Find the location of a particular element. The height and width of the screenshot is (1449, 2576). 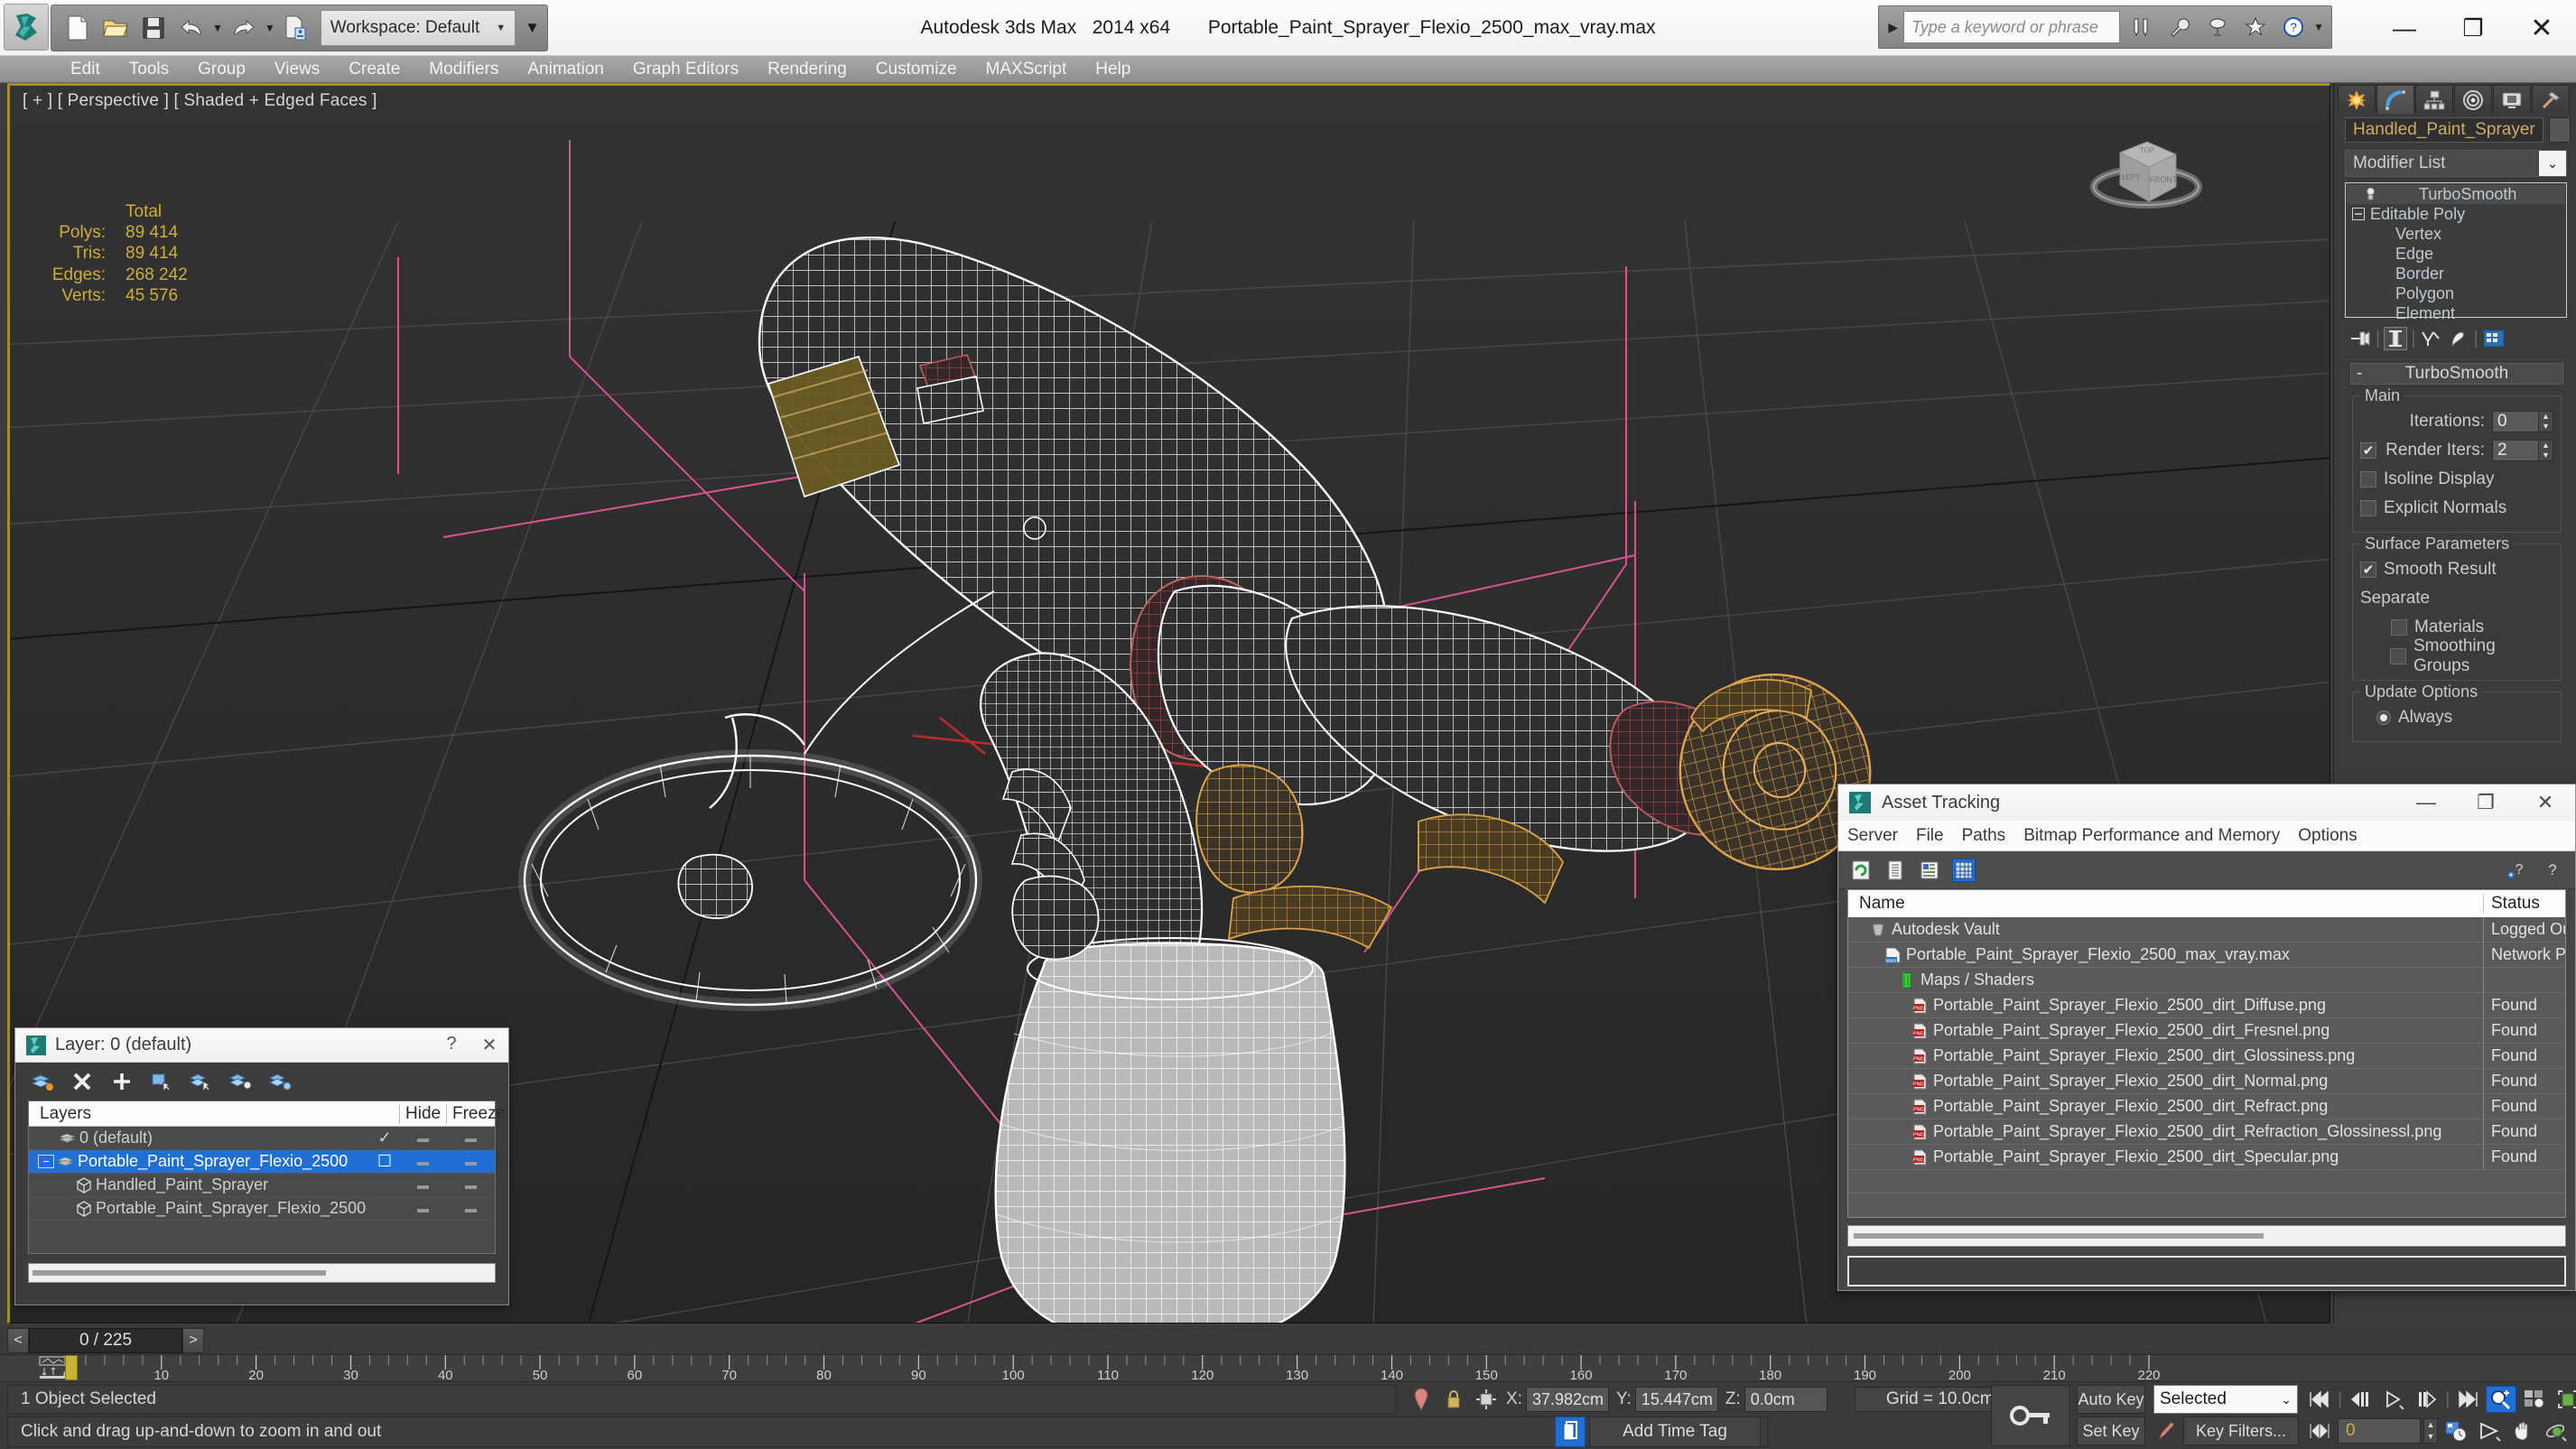

menu-item-maxscript: MAXScript is located at coordinates (1027, 69).